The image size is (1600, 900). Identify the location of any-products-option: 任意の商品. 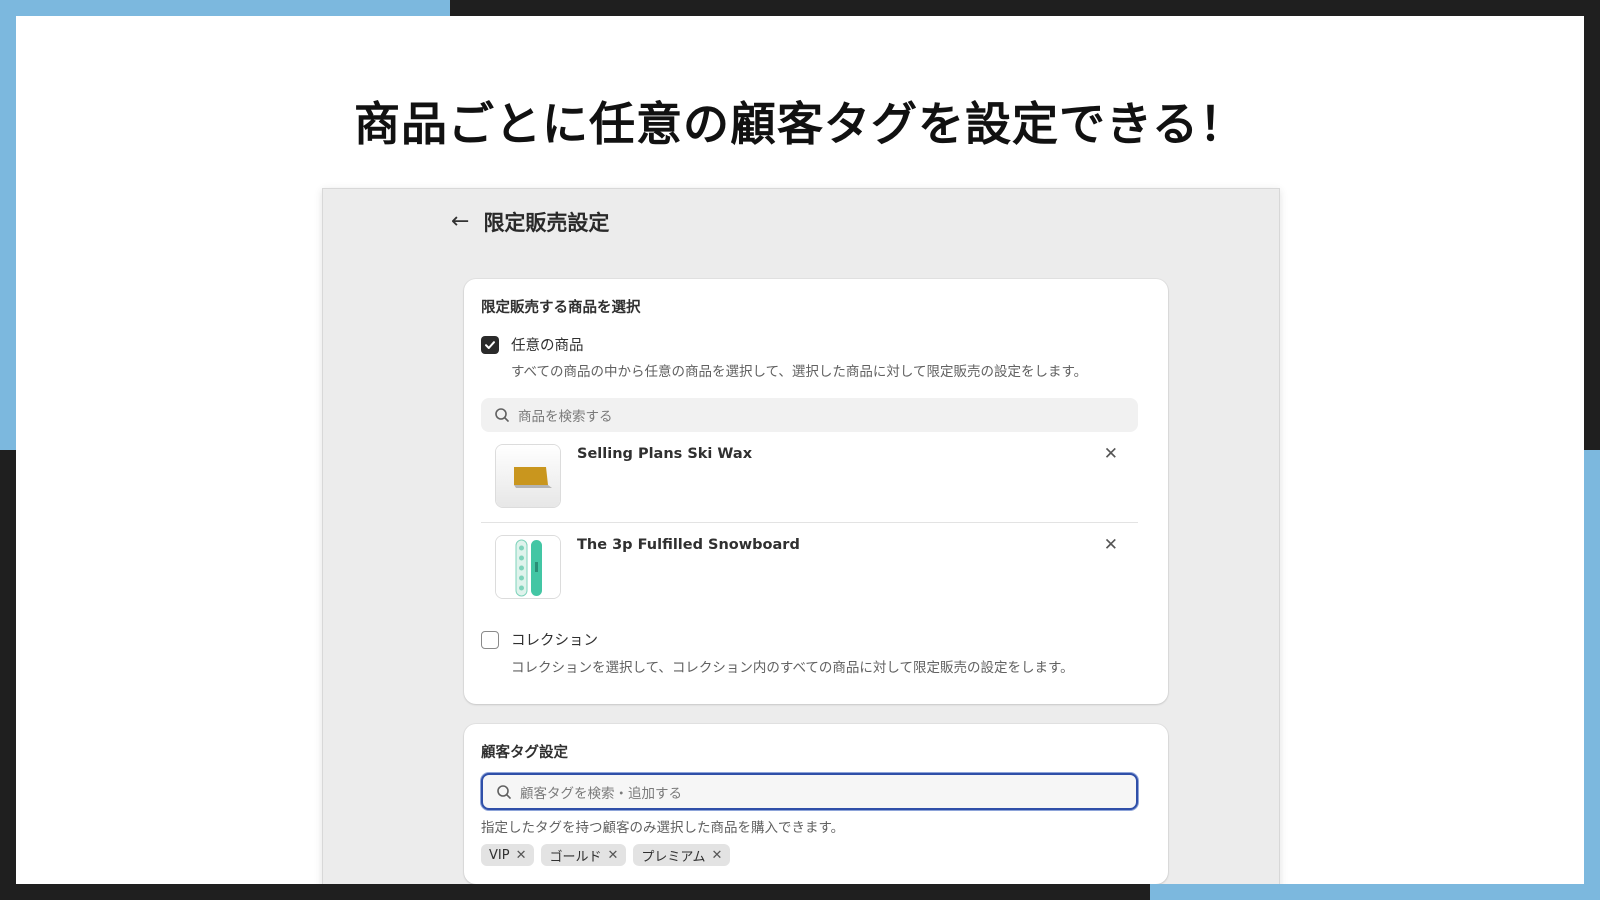
(532, 344).